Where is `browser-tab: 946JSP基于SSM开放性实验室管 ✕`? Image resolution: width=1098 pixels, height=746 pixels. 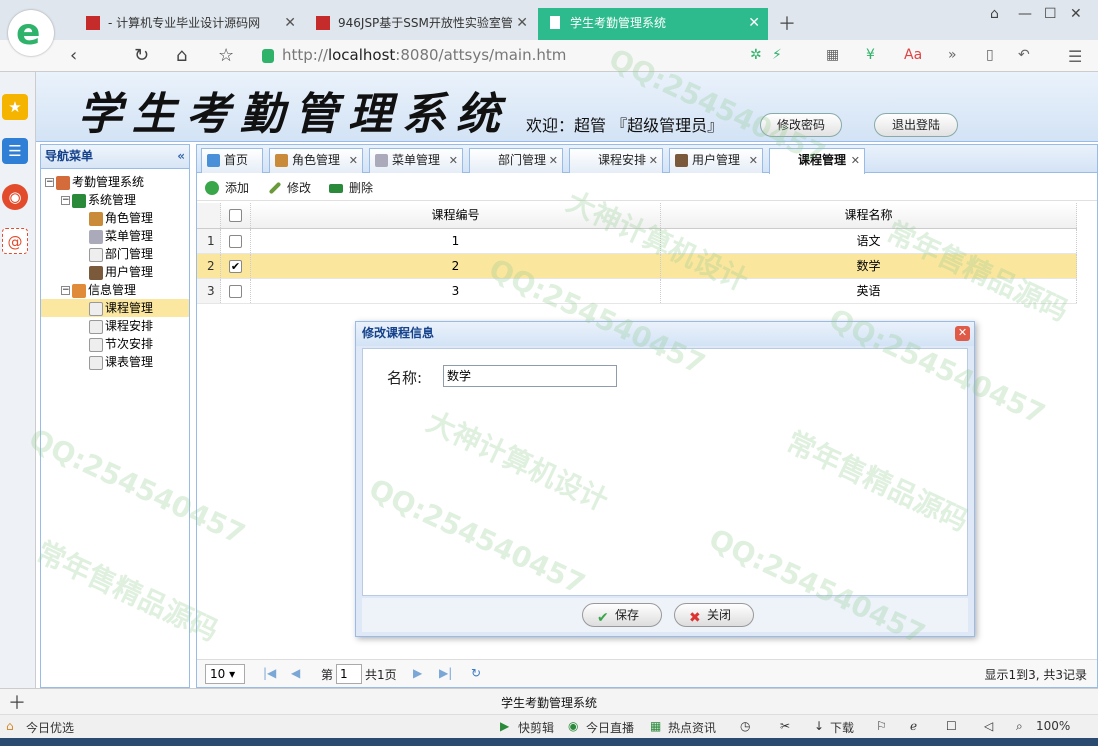 browser-tab: 946JSP基于SSM开放性实验室管 ✕ is located at coordinates (421, 24).